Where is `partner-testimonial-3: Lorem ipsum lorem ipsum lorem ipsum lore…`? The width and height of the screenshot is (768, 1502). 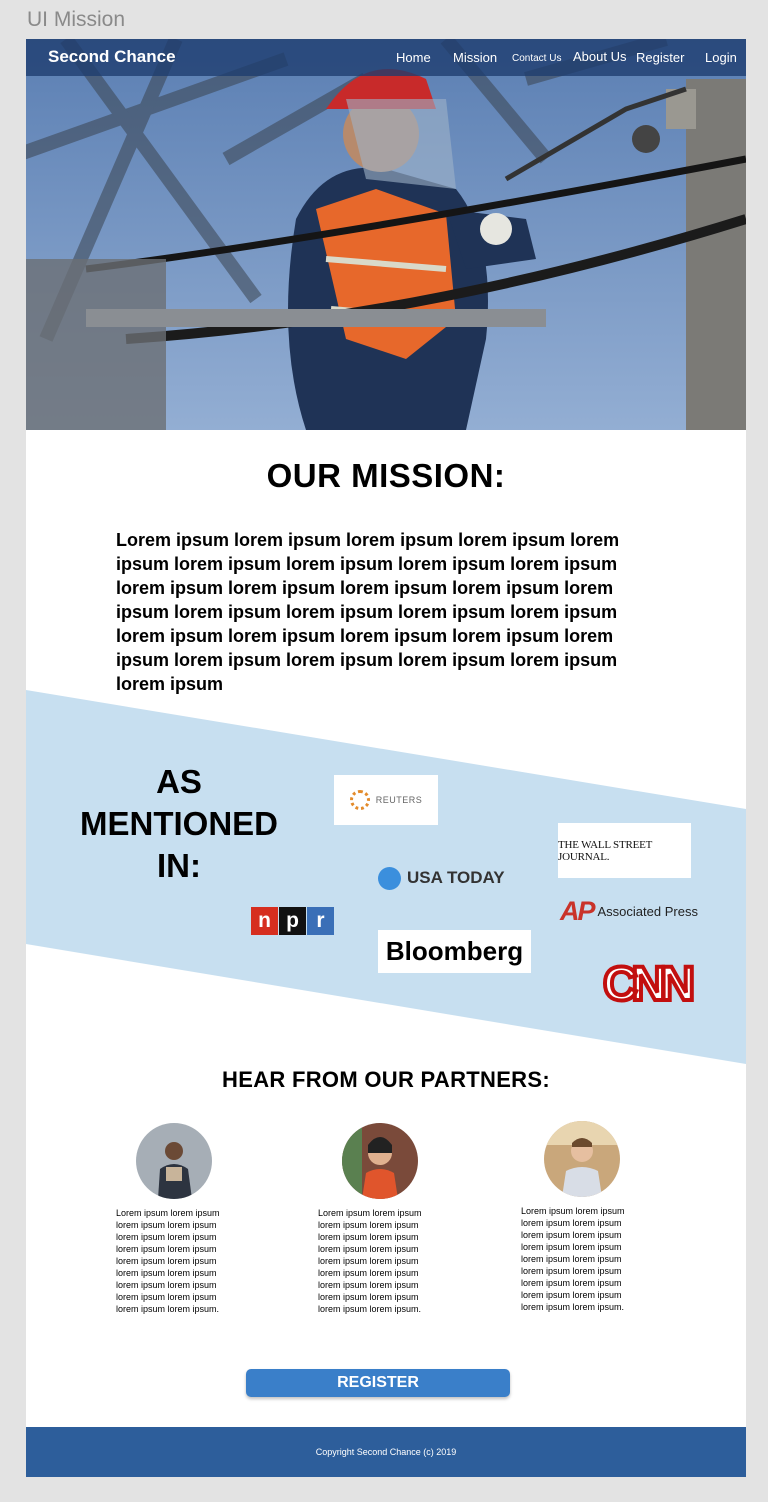
partner-testimonial-3: Lorem ipsum lorem ipsum lorem ipsum lore… is located at coordinates (573, 1259).